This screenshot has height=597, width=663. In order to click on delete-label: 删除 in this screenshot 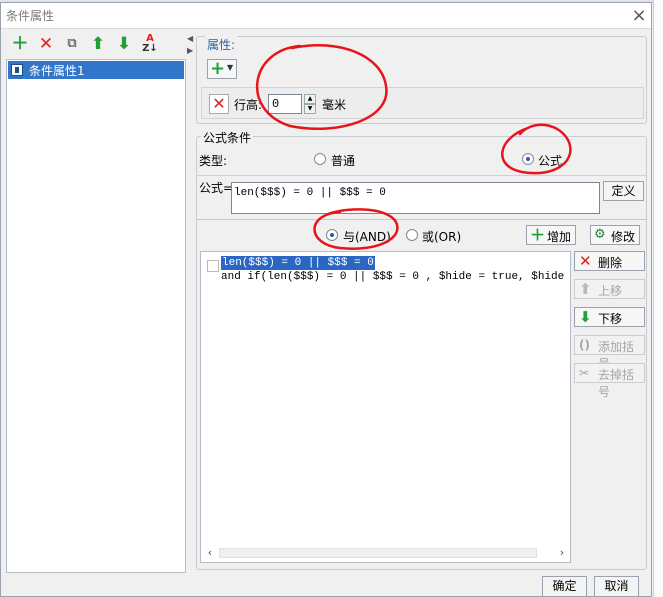, I will do `click(610, 263)`.